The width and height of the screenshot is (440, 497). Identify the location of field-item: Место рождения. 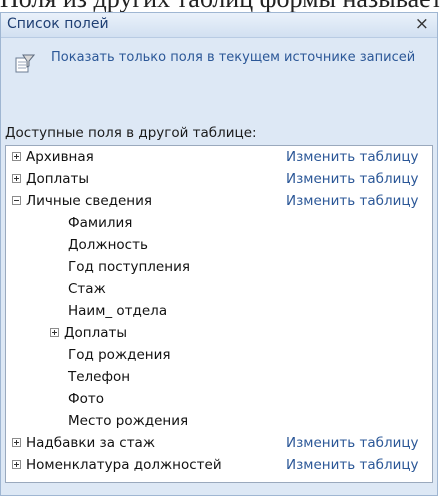
(128, 421).